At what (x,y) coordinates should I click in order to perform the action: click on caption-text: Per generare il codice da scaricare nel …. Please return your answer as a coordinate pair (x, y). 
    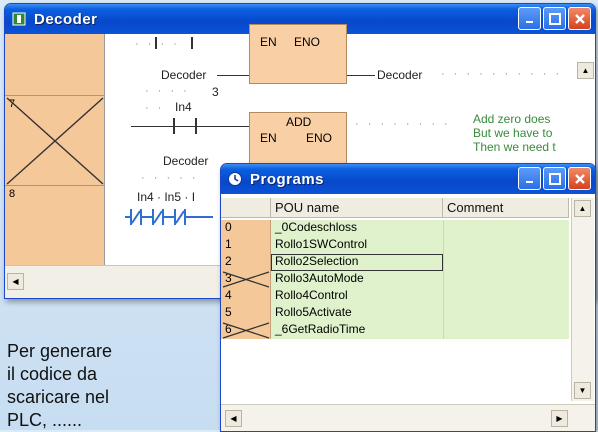
    Looking at the image, I should click on (60, 385).